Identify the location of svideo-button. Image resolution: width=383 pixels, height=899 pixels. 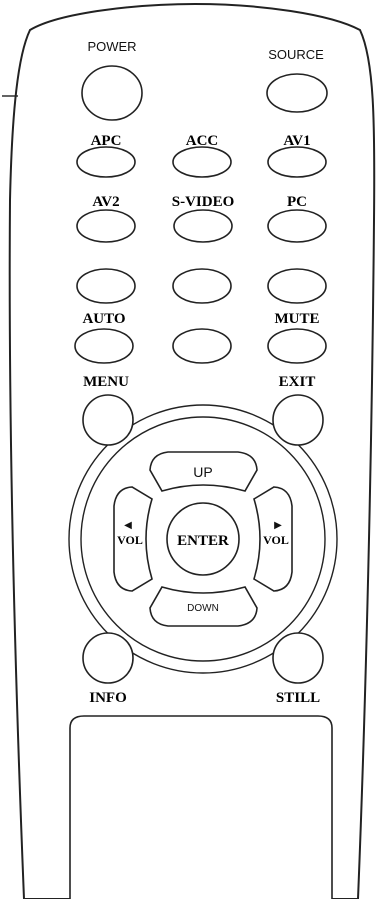
(203, 226).